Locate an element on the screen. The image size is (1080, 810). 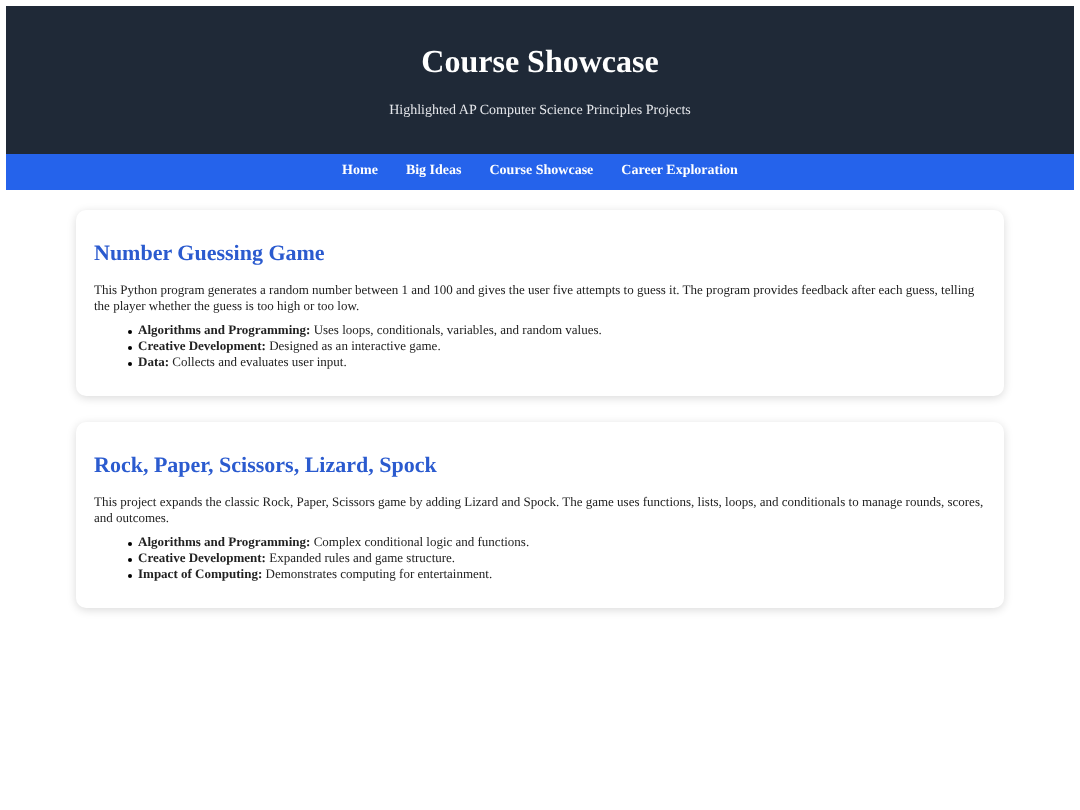
page-title: Course Showcase is located at coordinates (540, 64).